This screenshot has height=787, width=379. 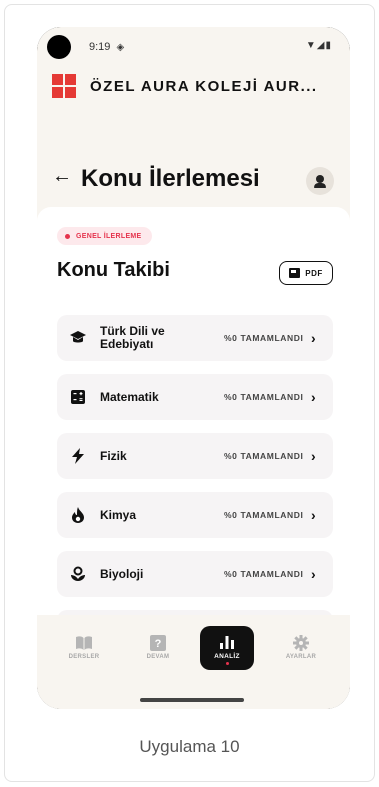 What do you see at coordinates (195, 515) in the screenshot?
I see `subject-row-kimya: Kimya %0 TAMAMLANDI ›` at bounding box center [195, 515].